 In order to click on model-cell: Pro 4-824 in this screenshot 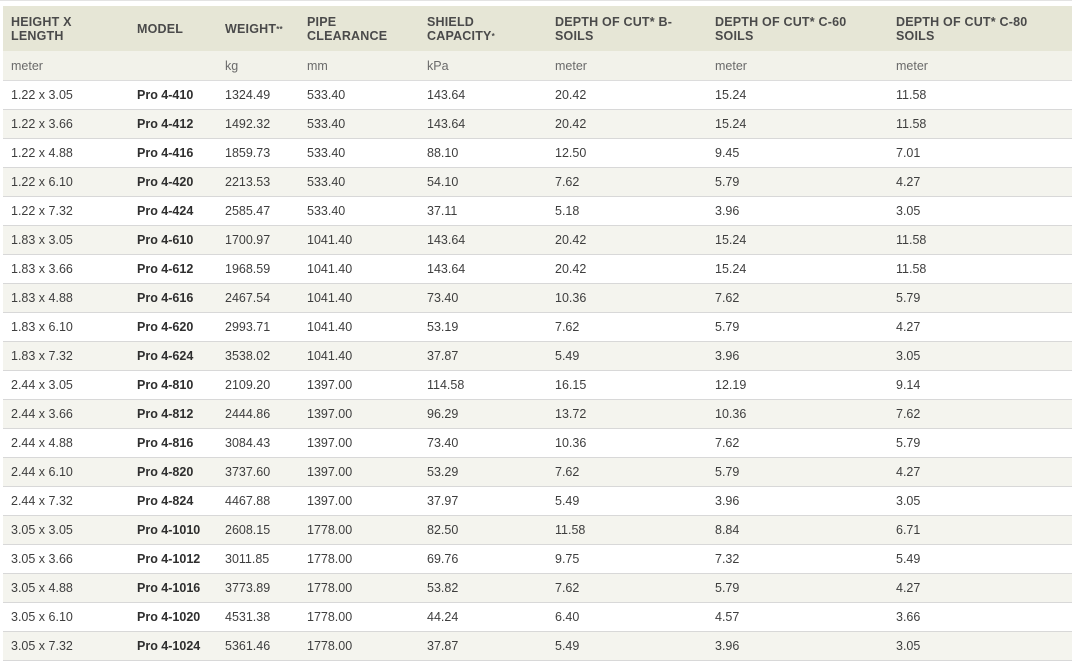, I will do `click(173, 501)`.